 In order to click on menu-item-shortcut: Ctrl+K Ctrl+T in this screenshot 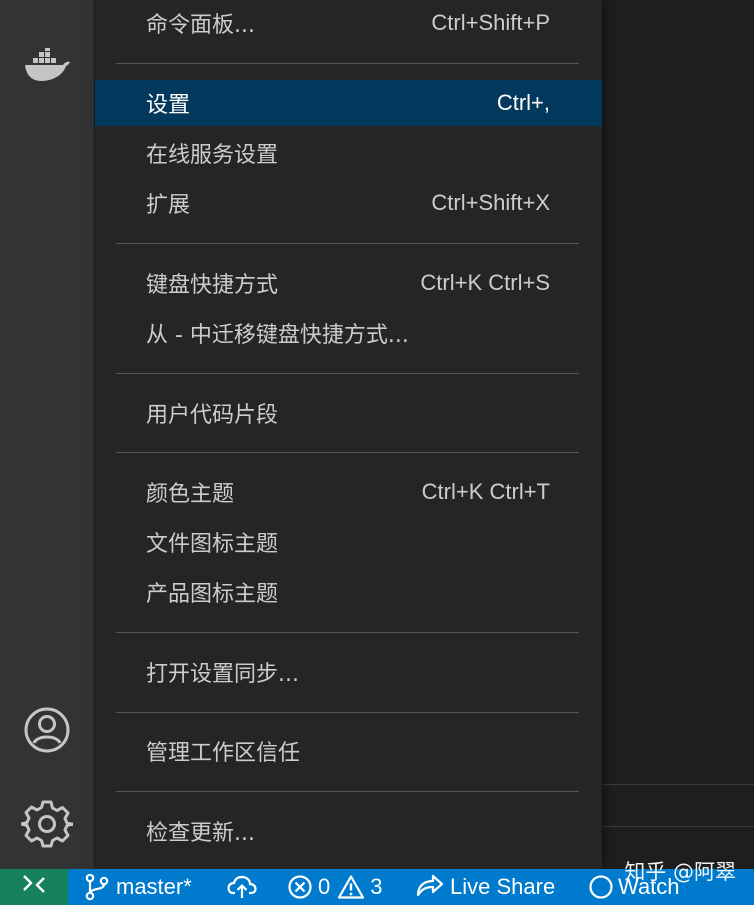, I will do `click(485, 491)`.